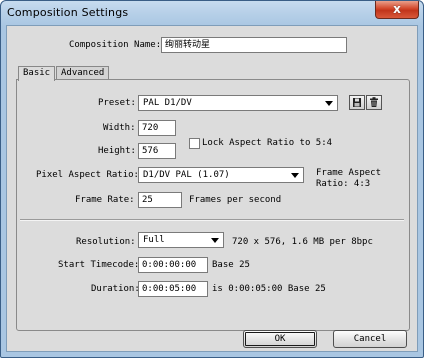 Image resolution: width=424 pixels, height=358 pixels. Describe the element at coordinates (280, 339) in the screenshot. I see `ok-button: OK` at that location.